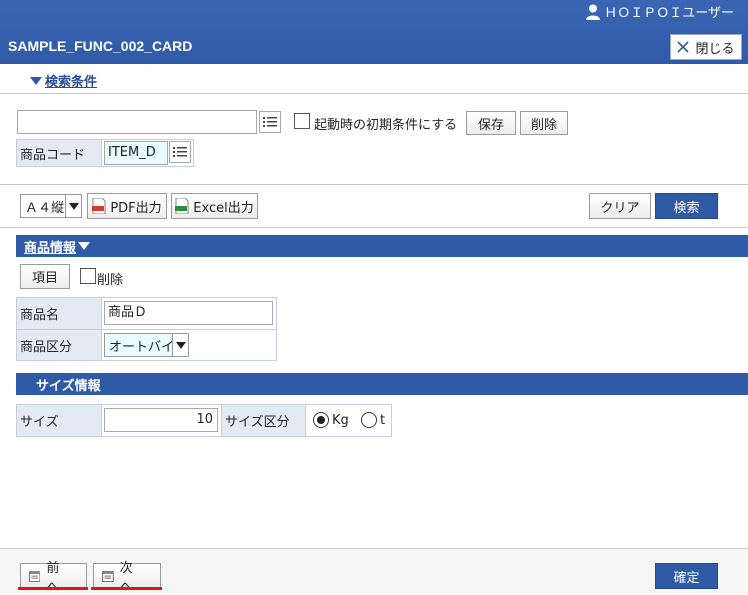 The width and height of the screenshot is (748, 595). What do you see at coordinates (383, 420) in the screenshot?
I see `unit-t-label: t` at bounding box center [383, 420].